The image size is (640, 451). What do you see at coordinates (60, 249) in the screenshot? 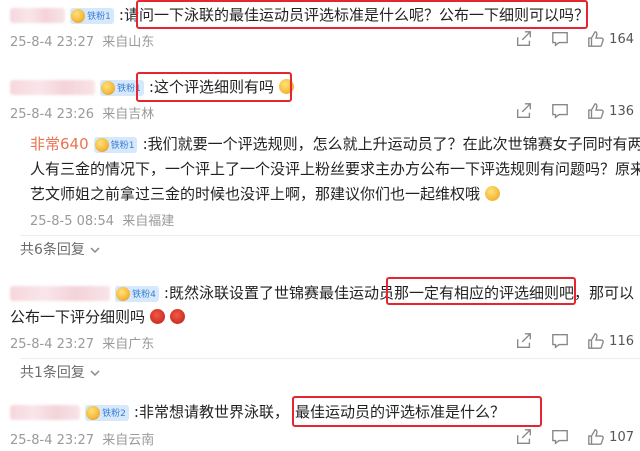
I see `view-replies-link: 共6条回复` at bounding box center [60, 249].